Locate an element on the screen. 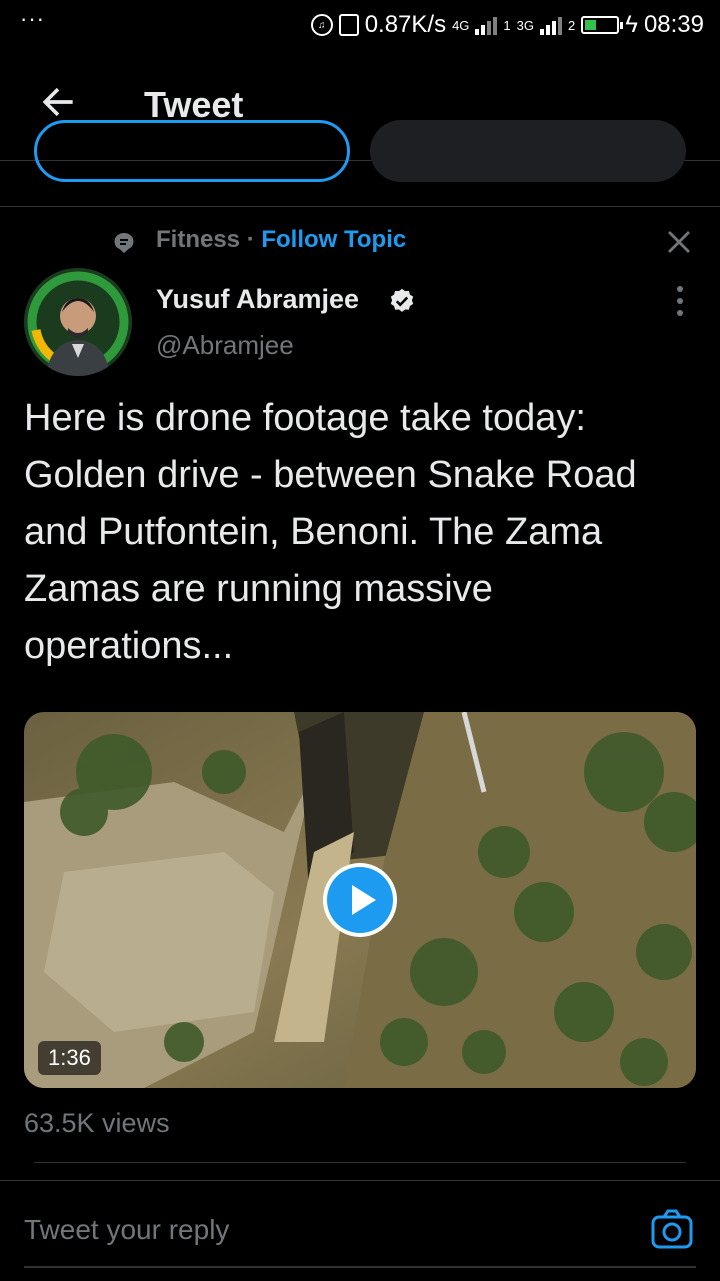  sim-label-2: 2 is located at coordinates (572, 25).